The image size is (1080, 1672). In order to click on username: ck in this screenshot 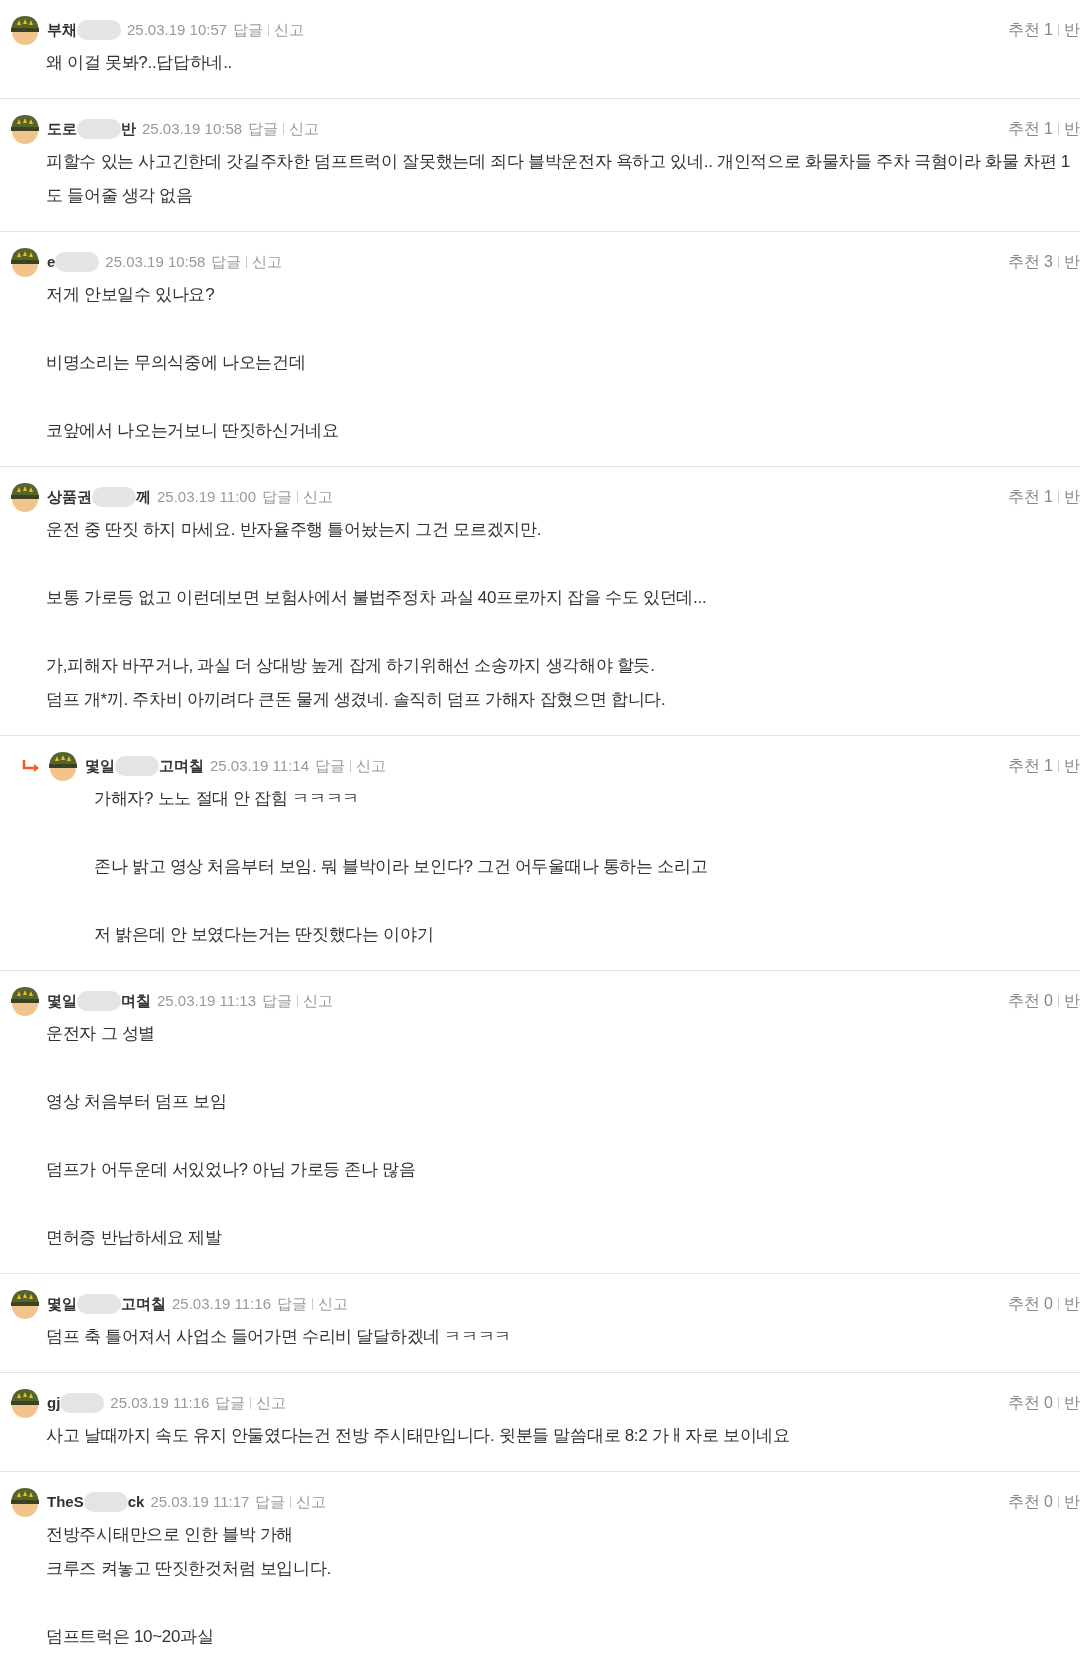, I will do `click(136, 1502)`.